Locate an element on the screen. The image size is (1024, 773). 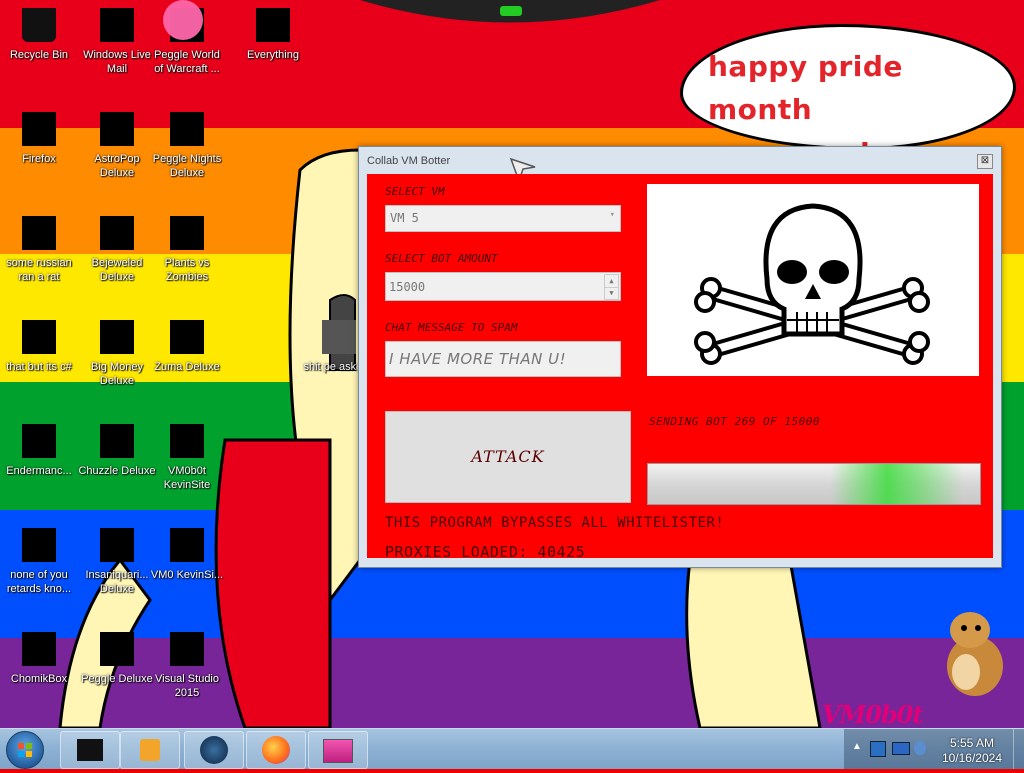
vm0b0t-logo: VM0b0t is located at coordinates (872, 714).